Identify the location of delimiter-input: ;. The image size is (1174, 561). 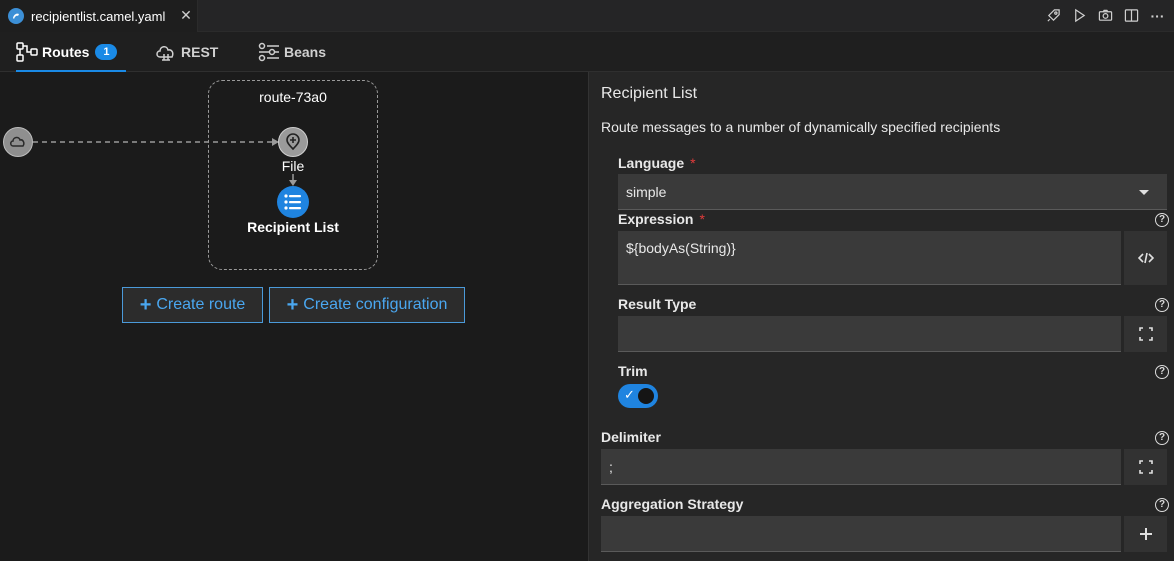
(861, 467).